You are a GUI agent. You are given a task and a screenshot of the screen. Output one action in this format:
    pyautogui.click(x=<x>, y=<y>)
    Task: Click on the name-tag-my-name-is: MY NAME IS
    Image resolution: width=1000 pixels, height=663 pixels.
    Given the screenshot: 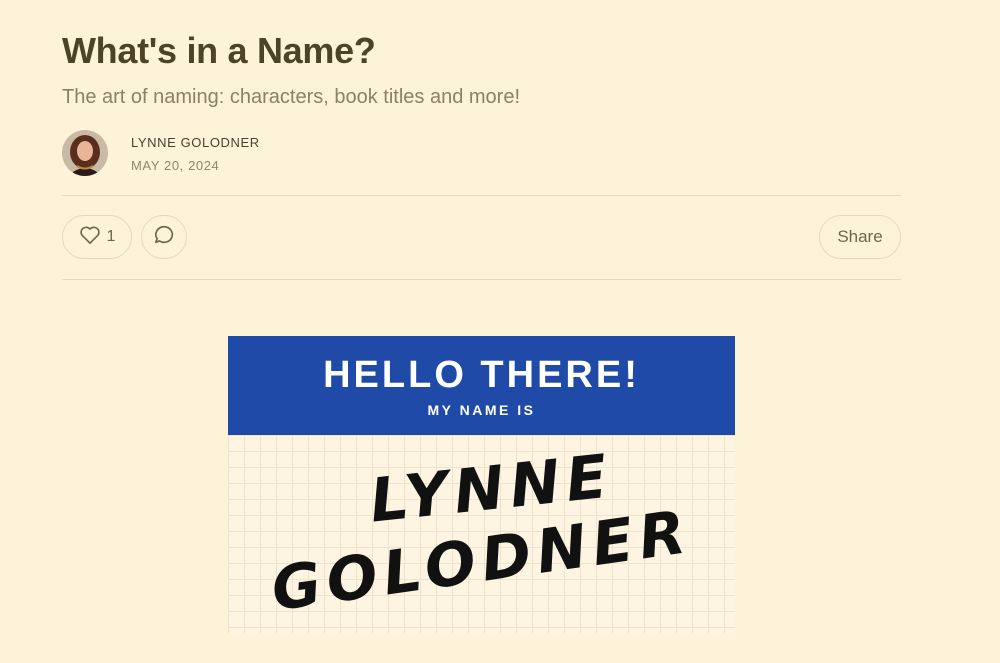 What is the action you would take?
    pyautogui.click(x=481, y=410)
    